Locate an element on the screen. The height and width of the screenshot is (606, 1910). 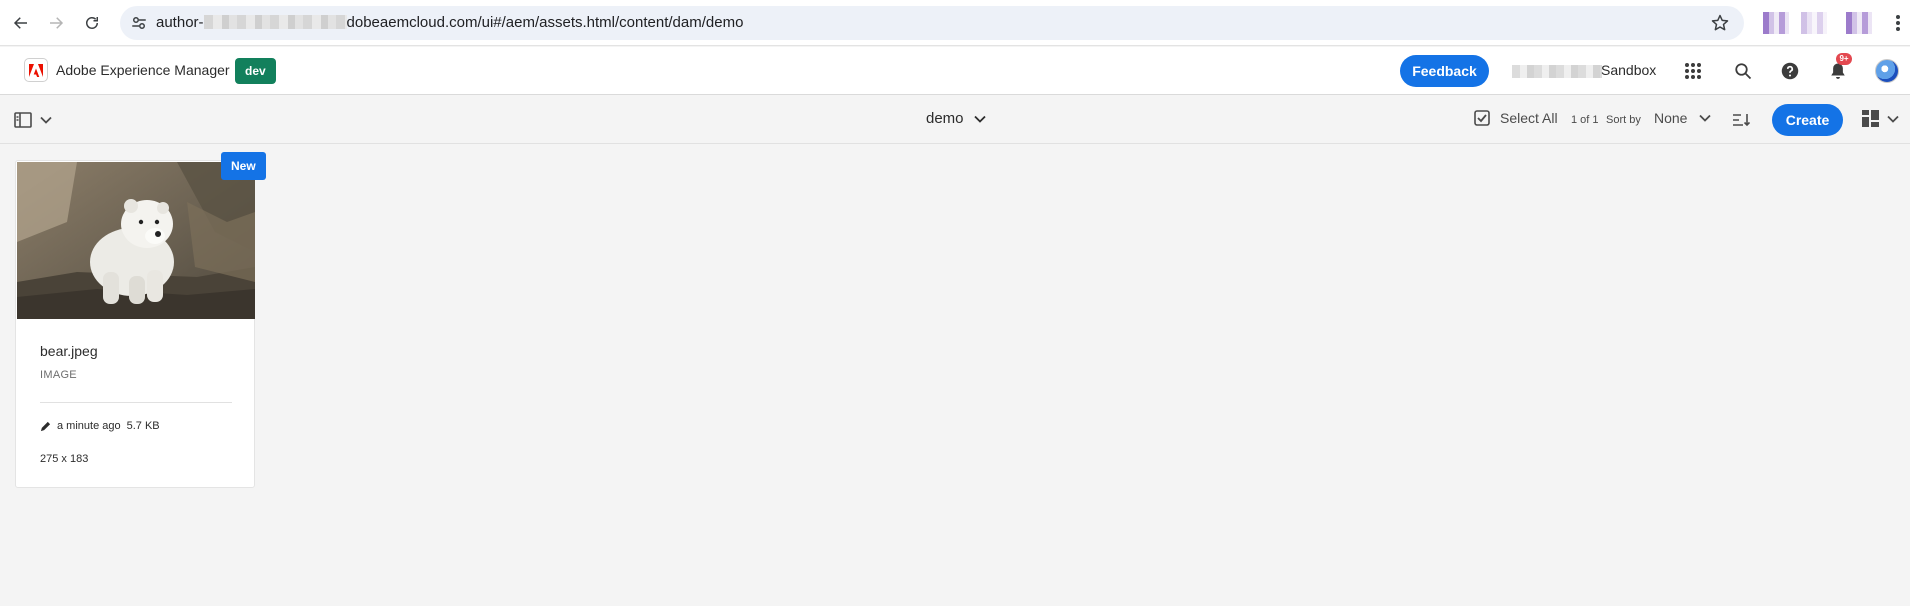
grid-icon is located at coordinates (1693, 71).